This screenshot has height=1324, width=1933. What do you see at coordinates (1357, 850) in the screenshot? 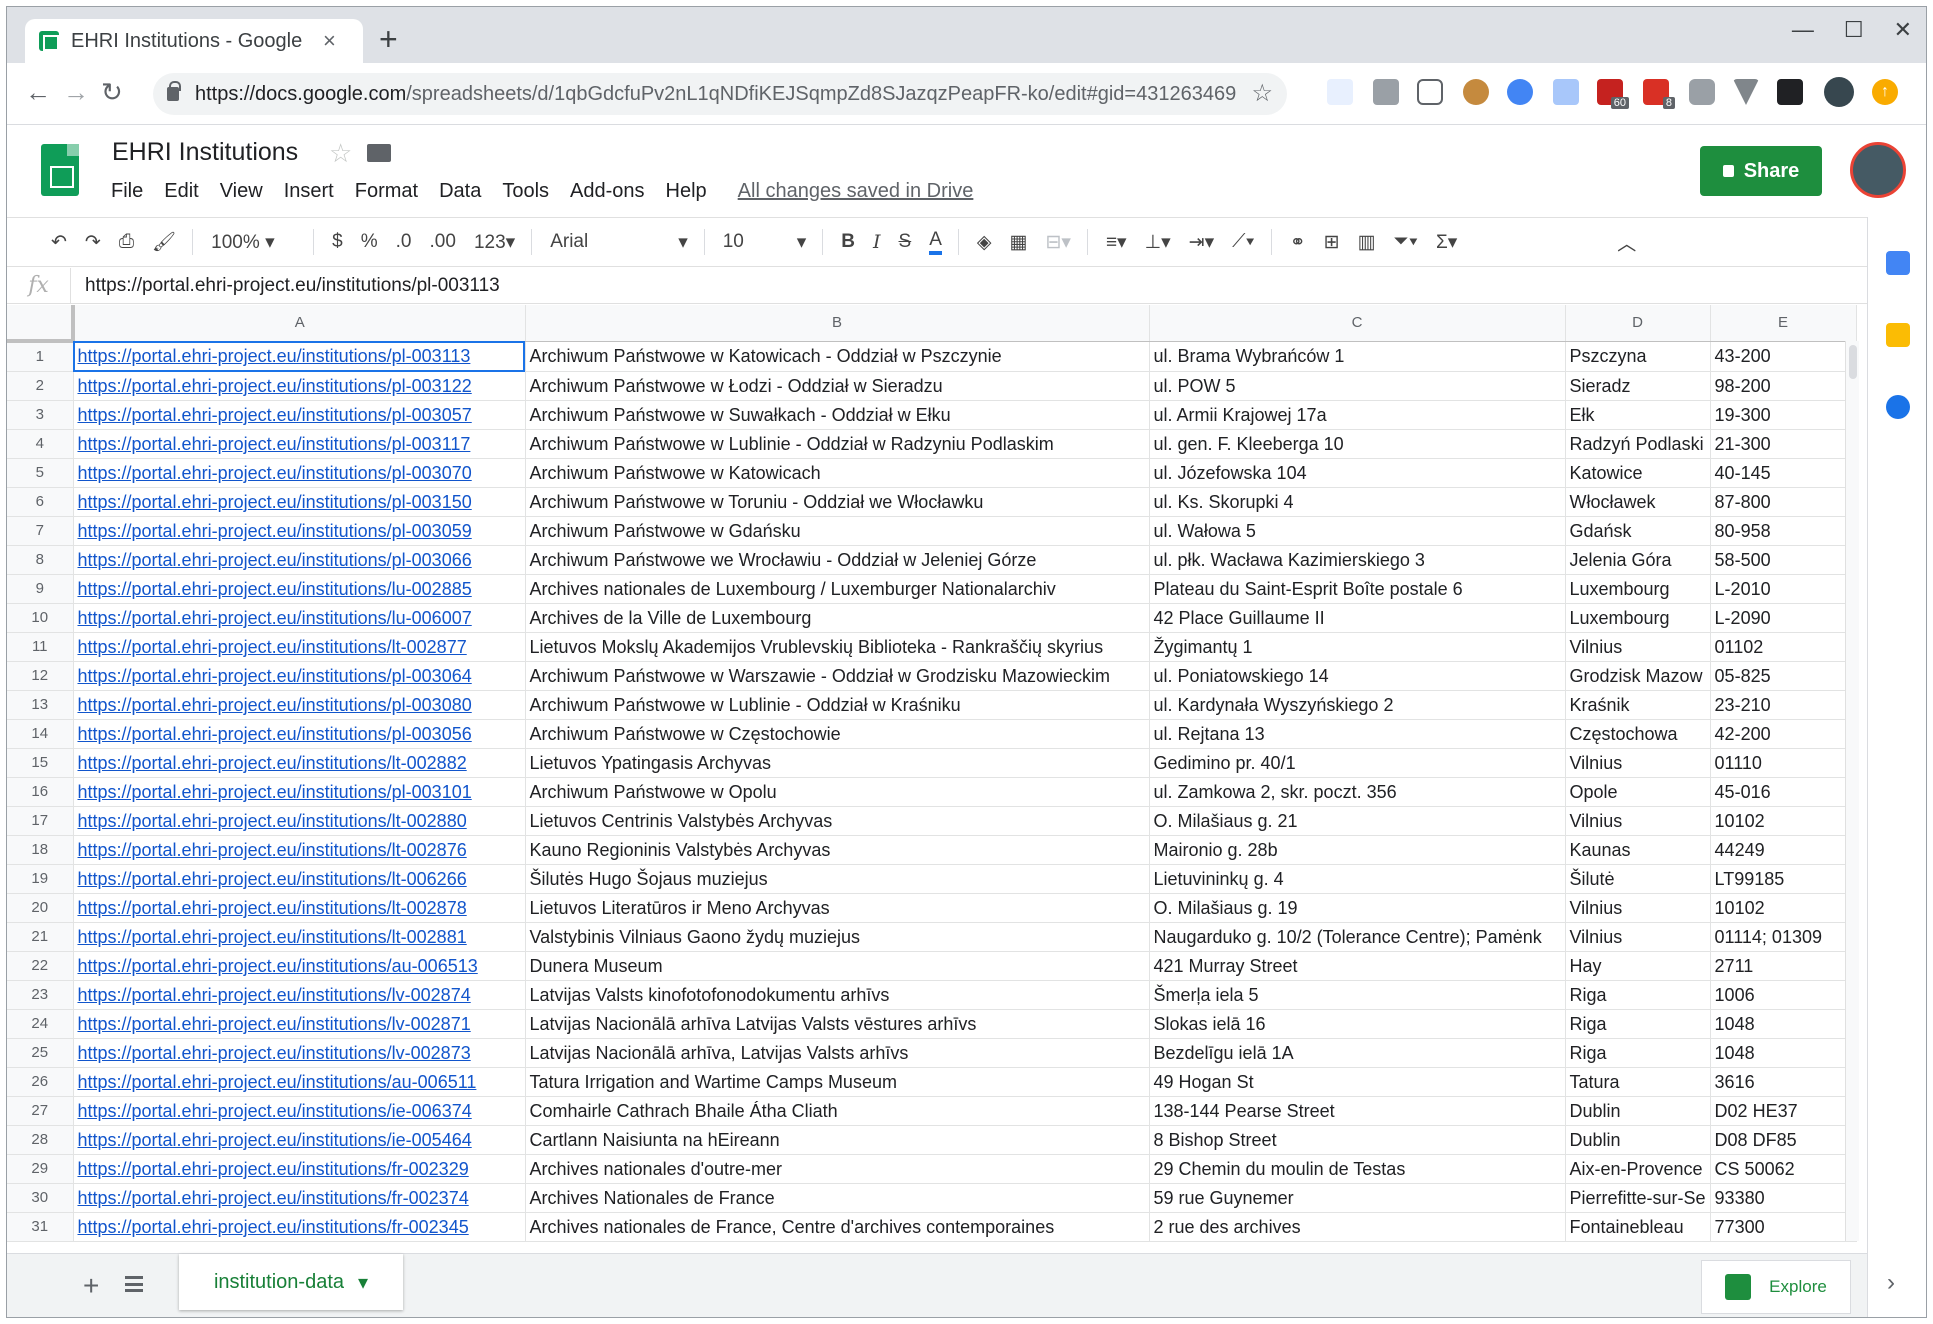
I see `table-cell: Maironio g. 28b` at bounding box center [1357, 850].